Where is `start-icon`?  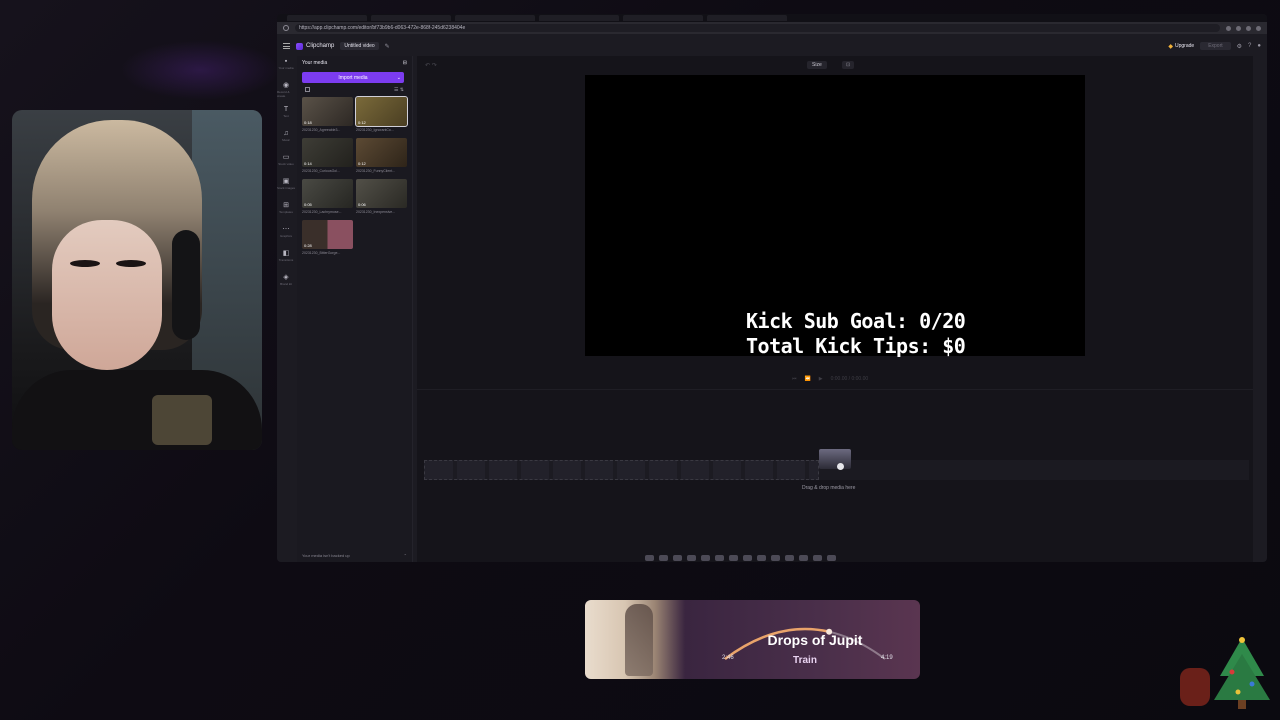 start-icon is located at coordinates (649, 558).